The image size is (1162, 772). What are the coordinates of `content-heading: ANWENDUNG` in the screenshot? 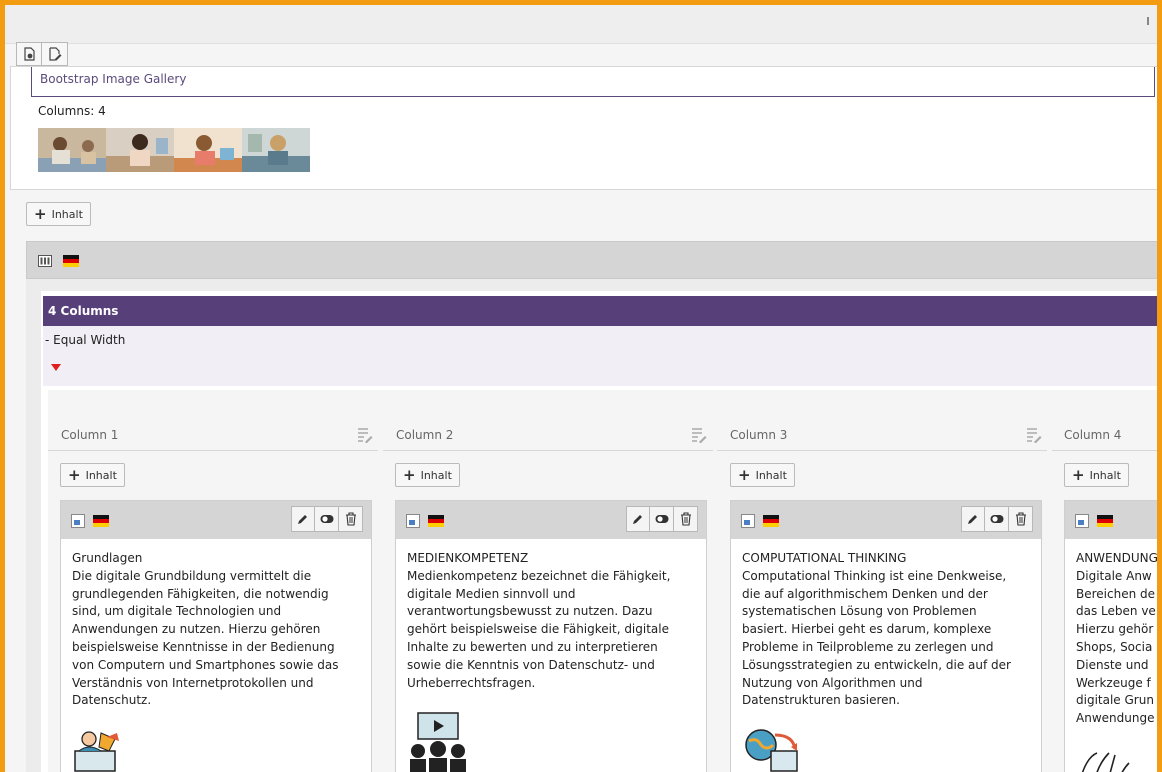 It's located at (1116, 558).